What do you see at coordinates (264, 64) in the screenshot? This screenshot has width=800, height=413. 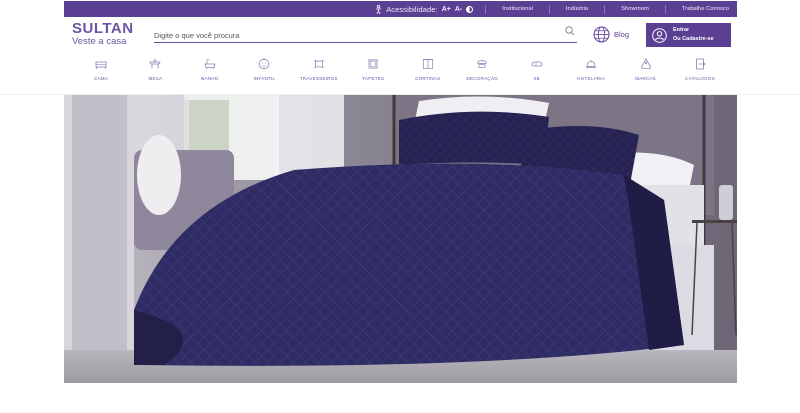 I see `baby-icon` at bounding box center [264, 64].